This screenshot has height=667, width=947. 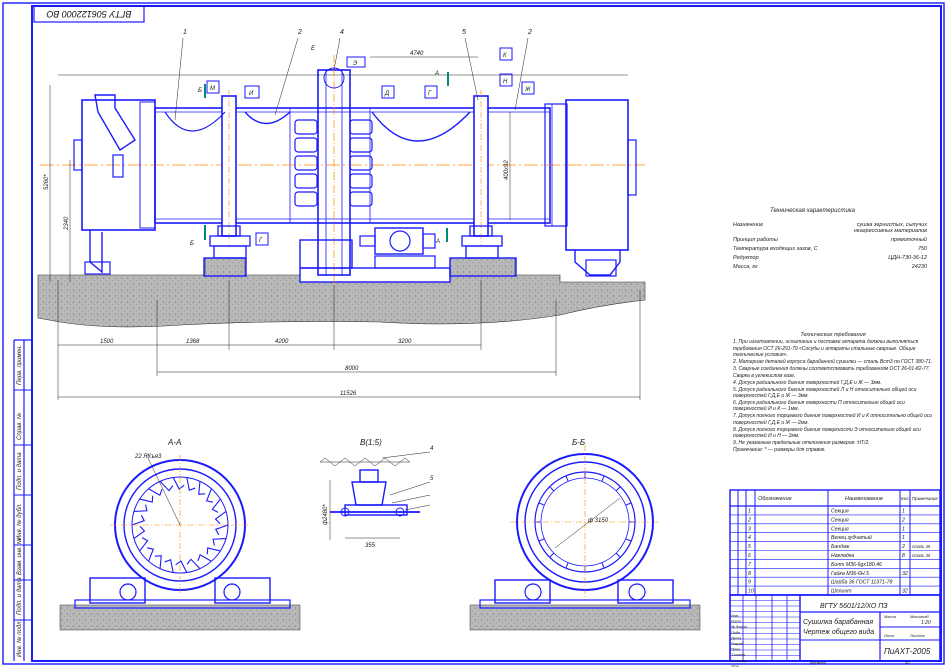 What do you see at coordinates (67, 223) in the screenshot?
I see `dim-vertical-2: 2340` at bounding box center [67, 223].